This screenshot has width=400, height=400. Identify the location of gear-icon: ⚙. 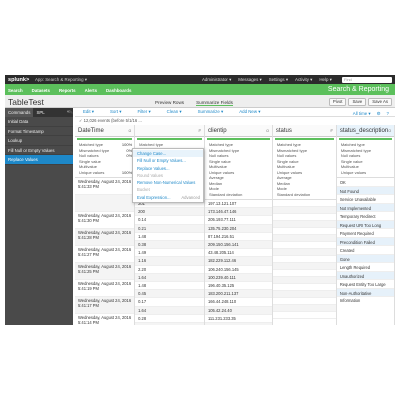
(379, 114).